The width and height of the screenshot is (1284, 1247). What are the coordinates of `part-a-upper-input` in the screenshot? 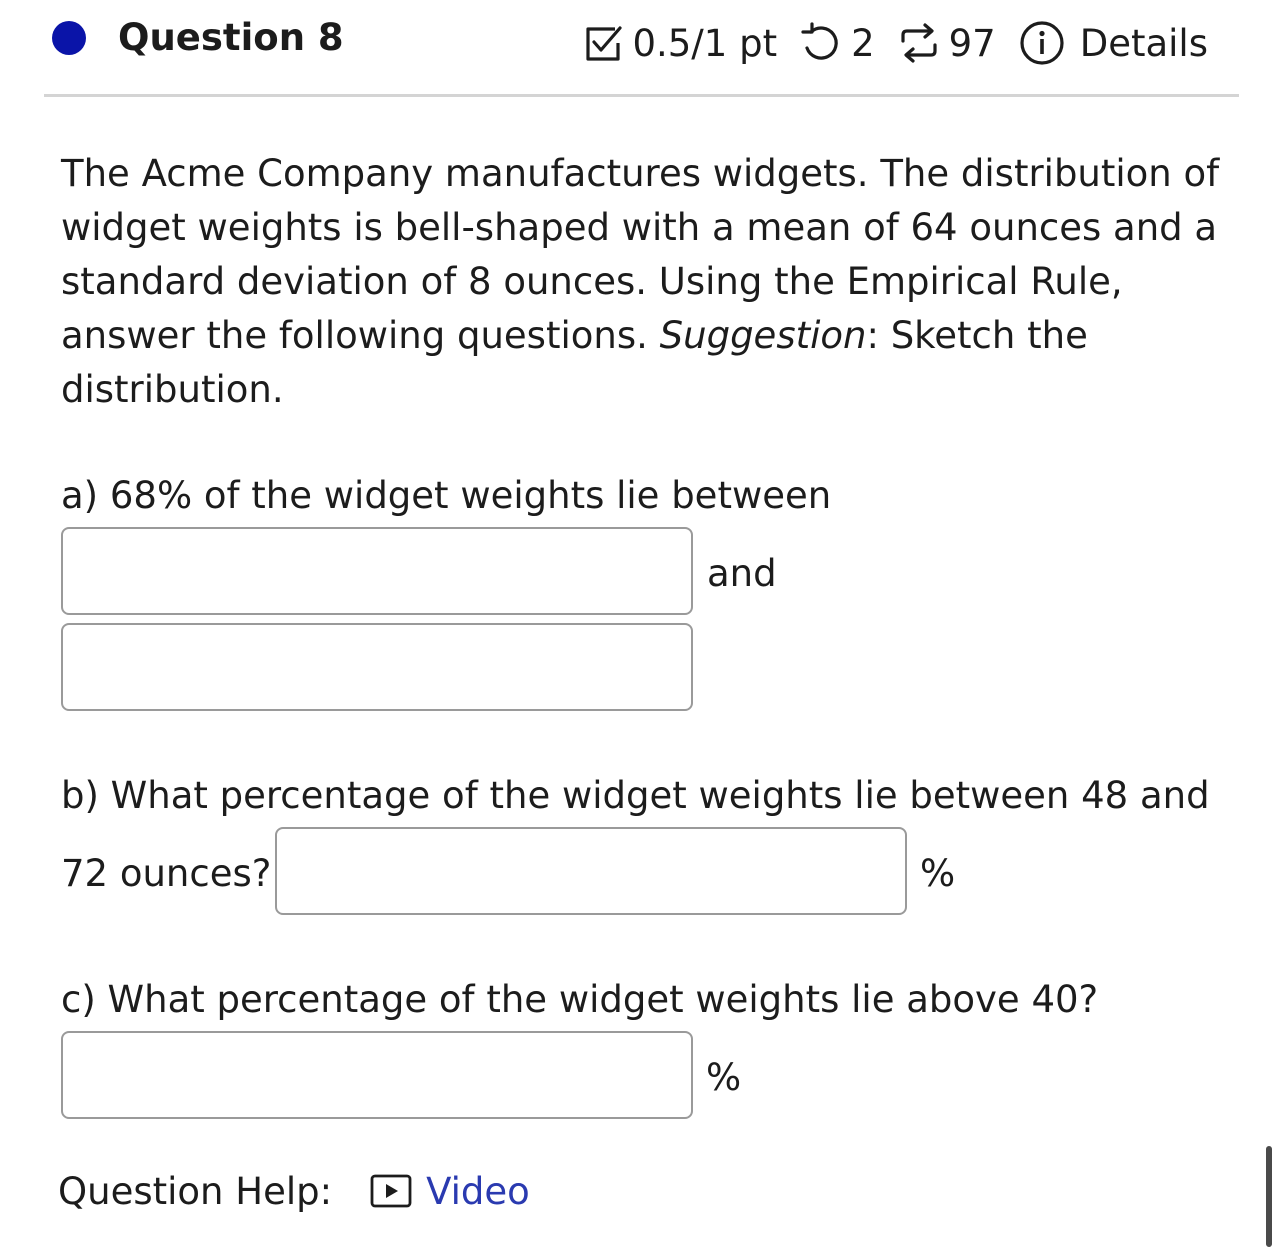 It's located at (377, 667).